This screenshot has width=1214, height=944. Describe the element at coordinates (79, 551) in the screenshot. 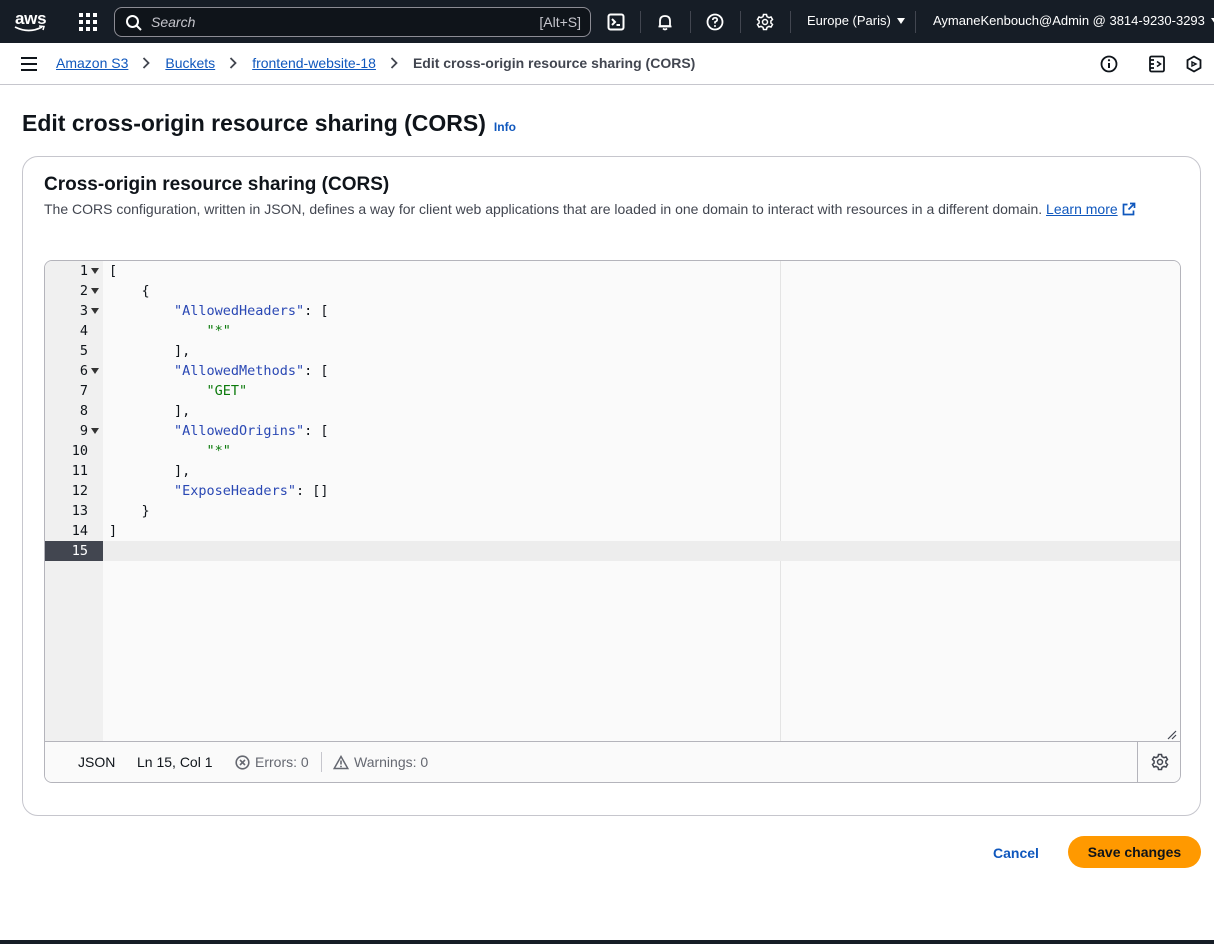

I see `line-number: 15` at that location.